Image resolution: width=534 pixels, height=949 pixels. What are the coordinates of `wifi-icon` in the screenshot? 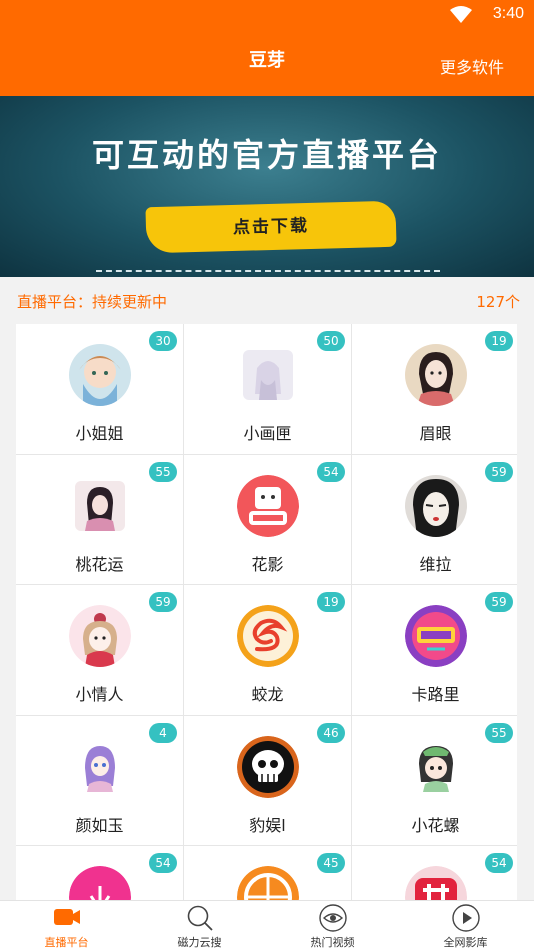 It's located at (461, 14).